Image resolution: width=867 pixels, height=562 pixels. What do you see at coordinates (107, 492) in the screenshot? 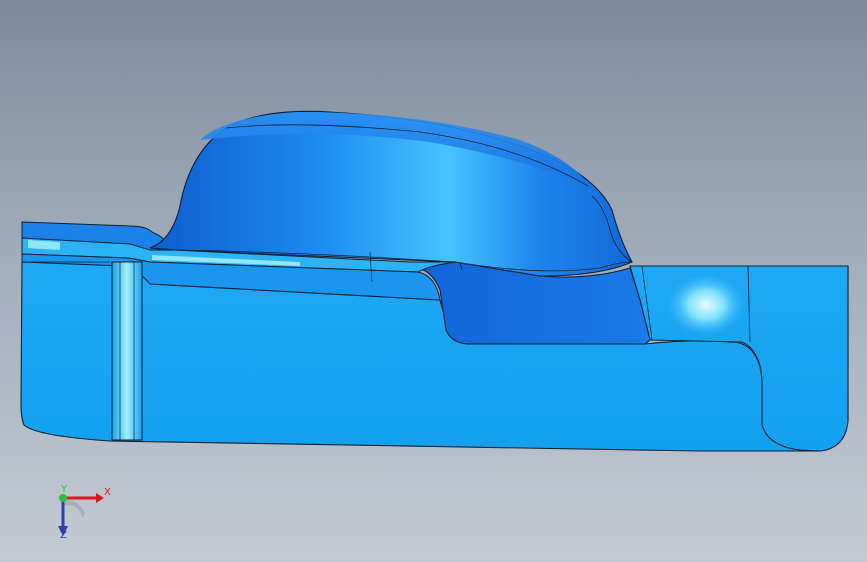
I see `x-axis-label: X` at bounding box center [107, 492].